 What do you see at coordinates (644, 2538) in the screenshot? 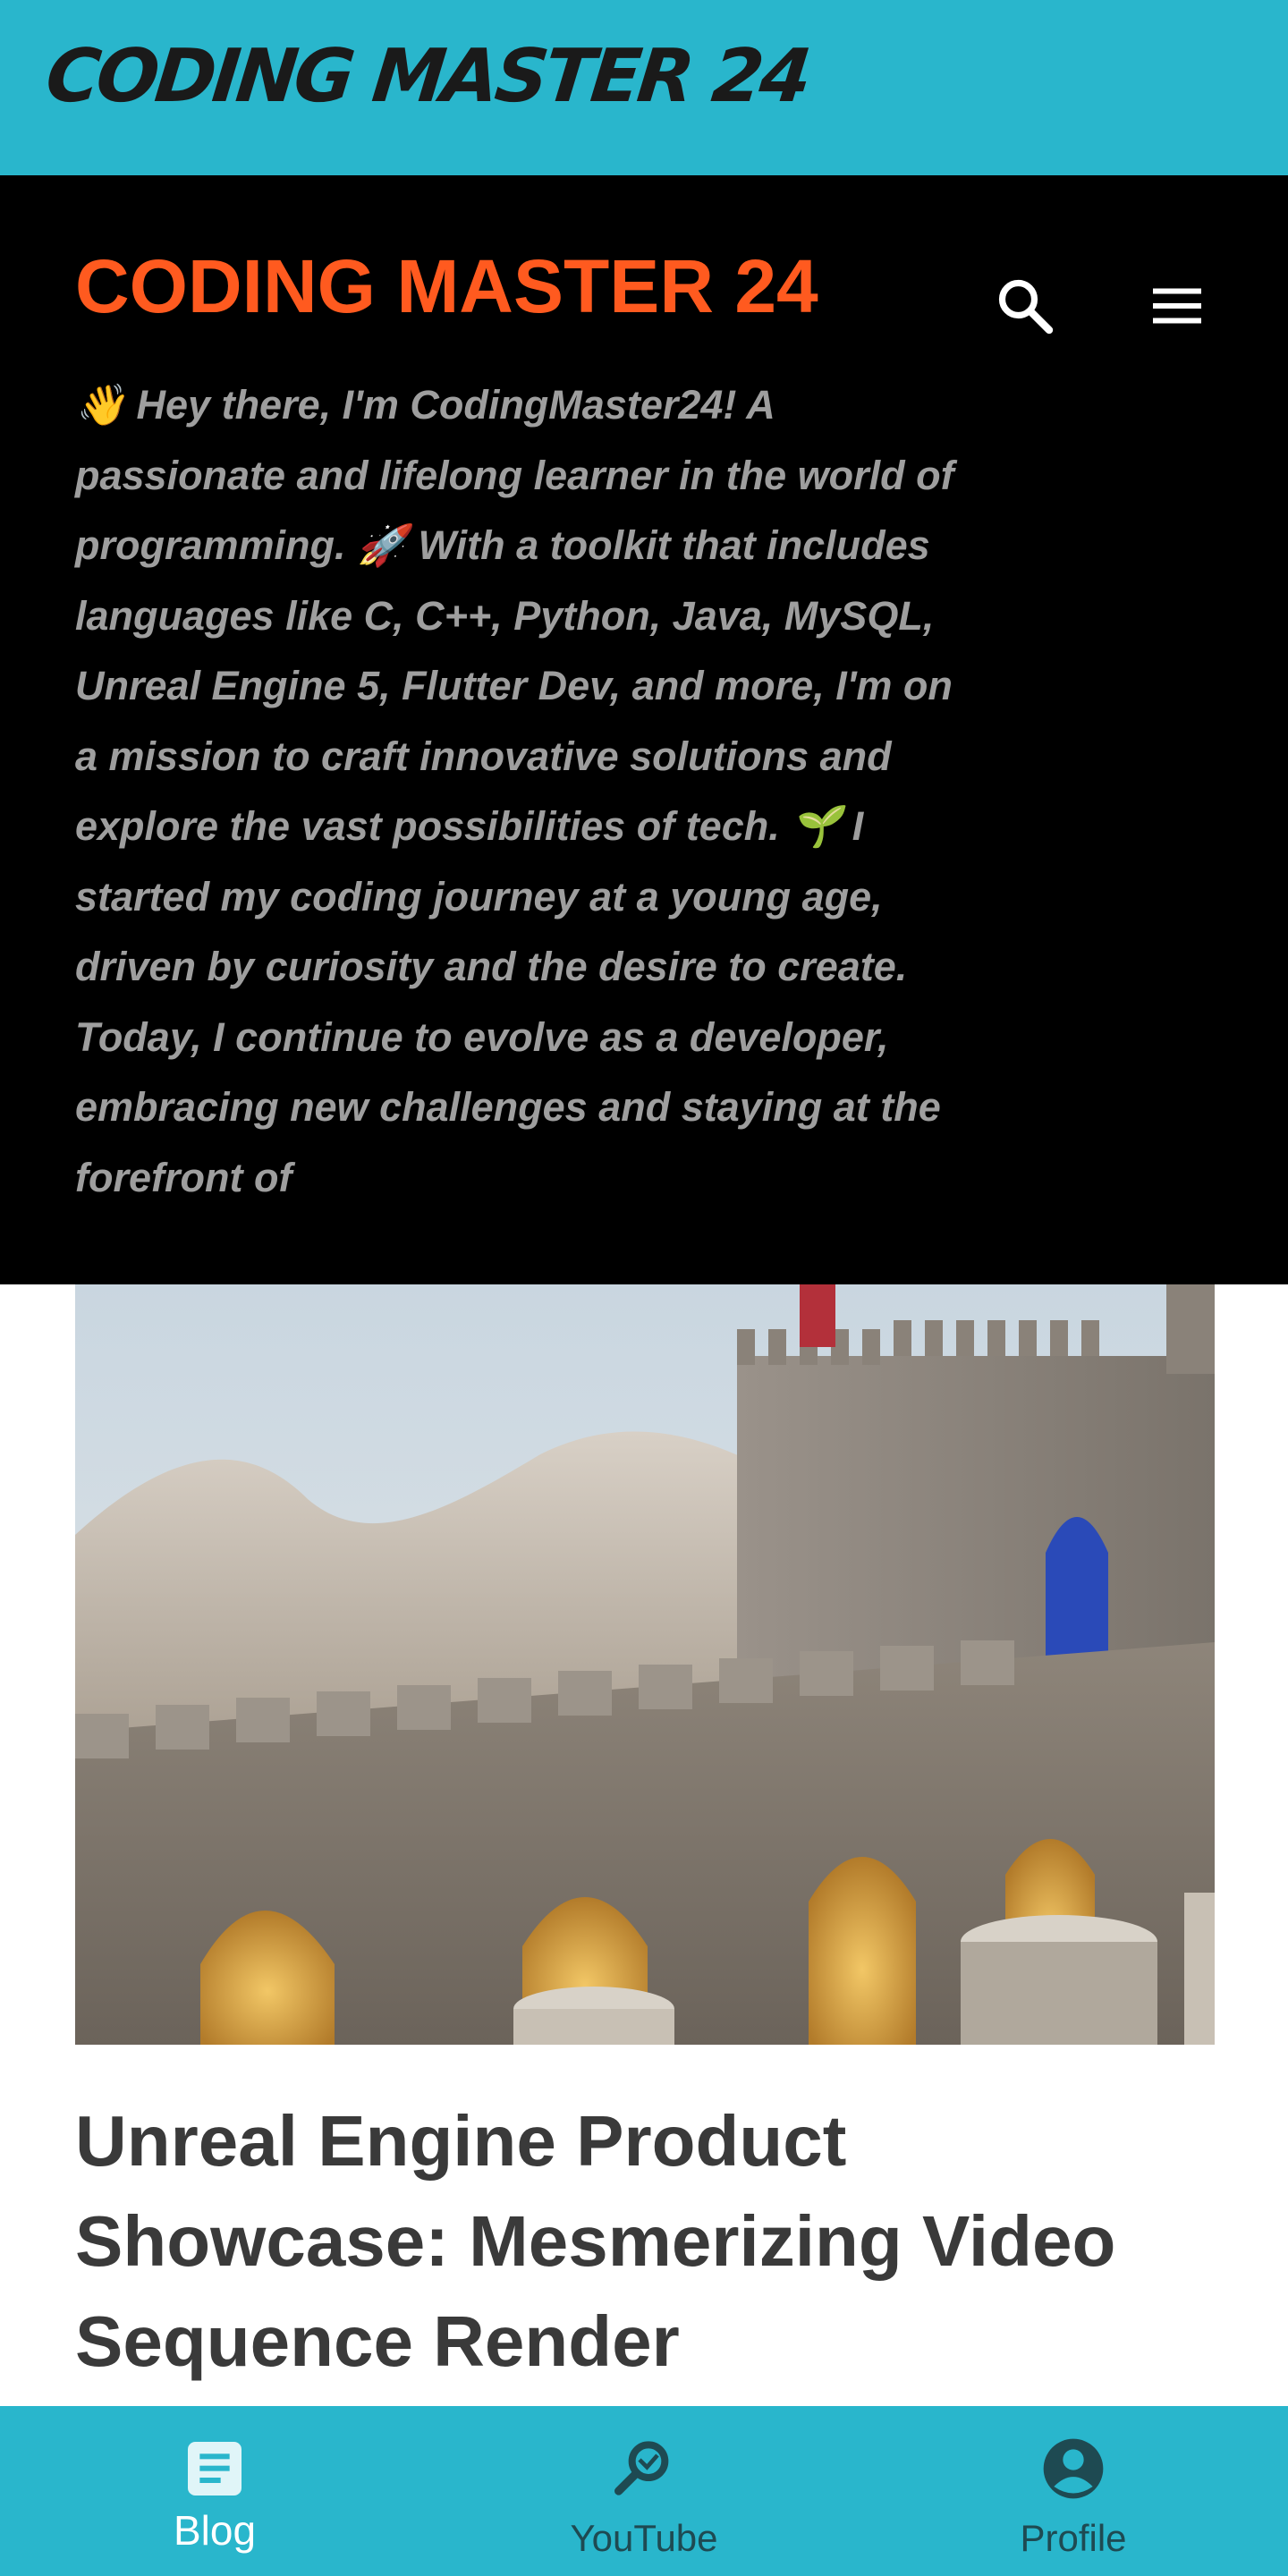
I see `nav-label-youtube: YouTube` at bounding box center [644, 2538].